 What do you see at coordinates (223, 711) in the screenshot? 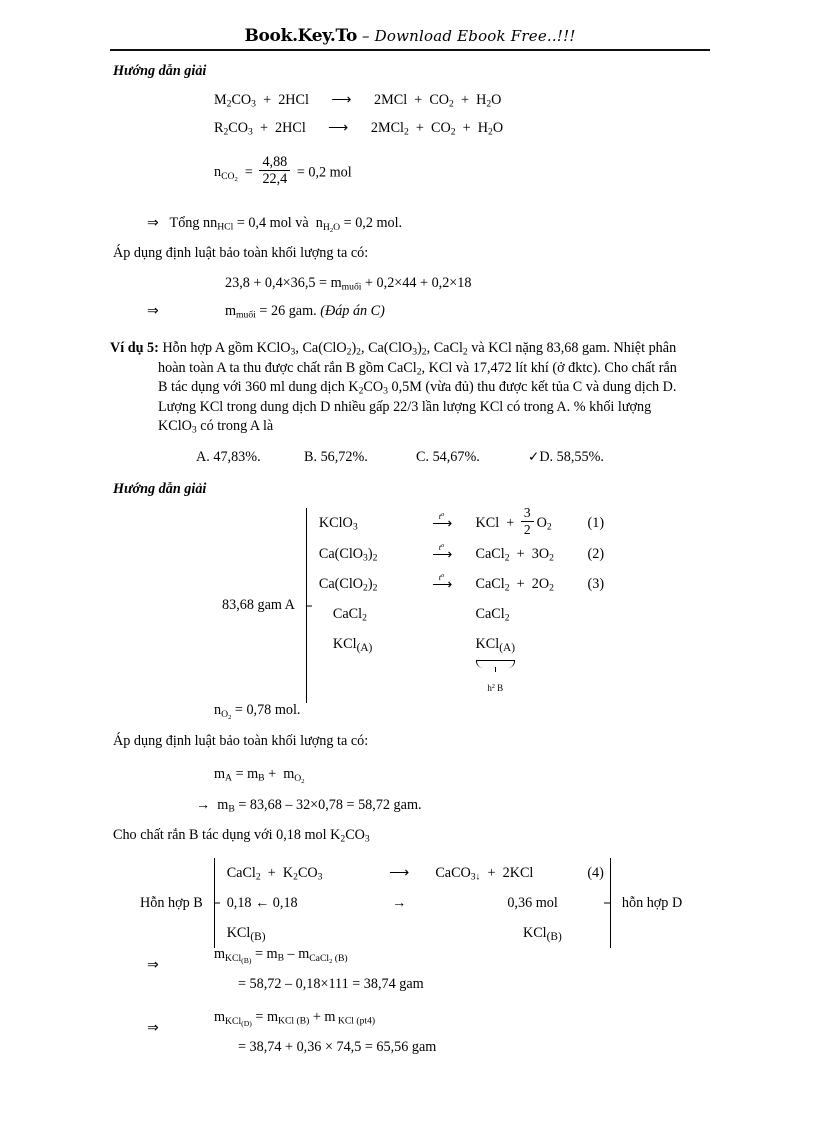
I see `n-o2-label: nO2` at bounding box center [223, 711].